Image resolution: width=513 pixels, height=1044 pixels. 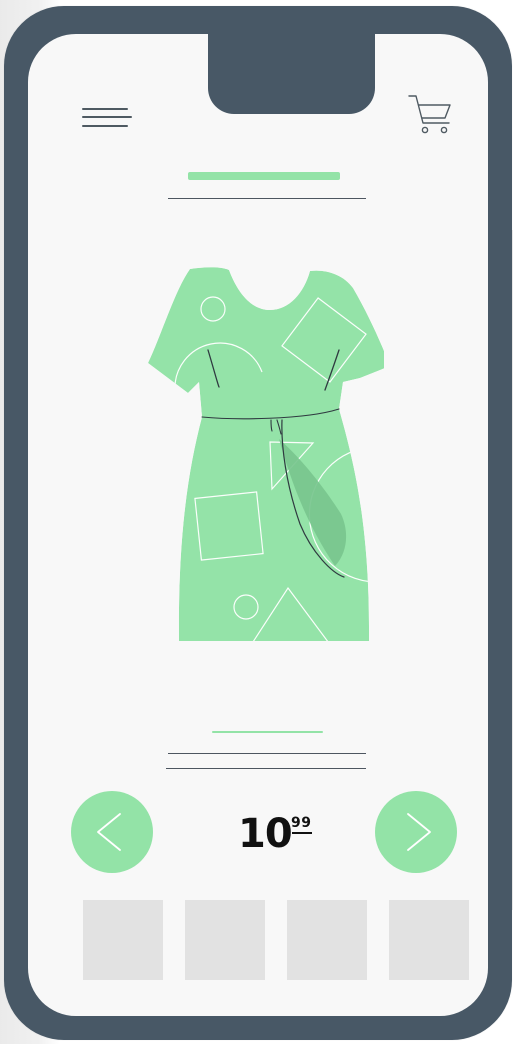 I want to click on menu-line-middle, so click(x=107, y=117).